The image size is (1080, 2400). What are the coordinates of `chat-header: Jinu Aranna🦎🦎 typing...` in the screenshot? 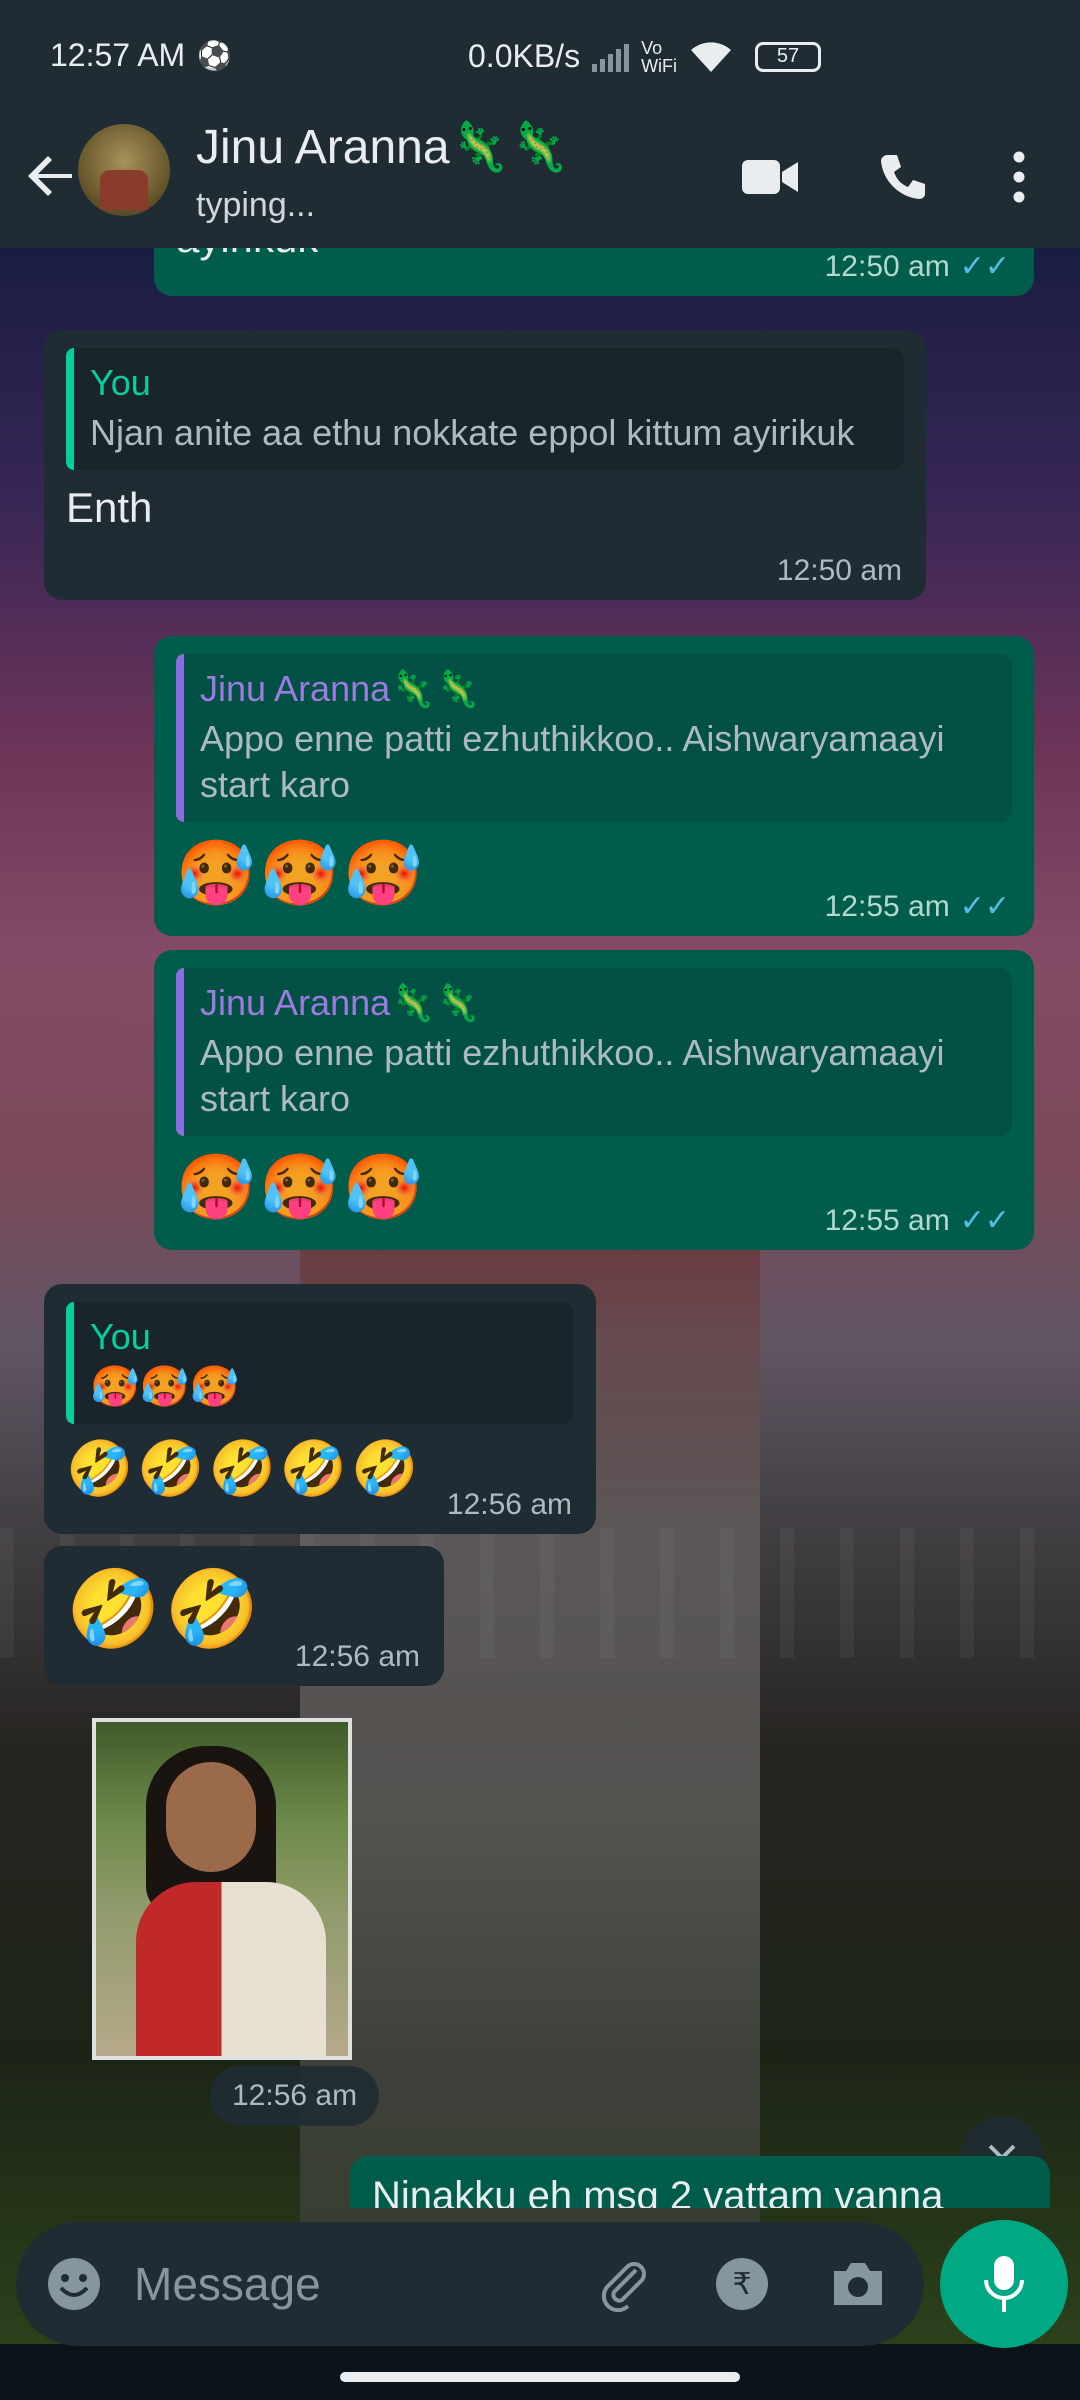 It's located at (540, 179).